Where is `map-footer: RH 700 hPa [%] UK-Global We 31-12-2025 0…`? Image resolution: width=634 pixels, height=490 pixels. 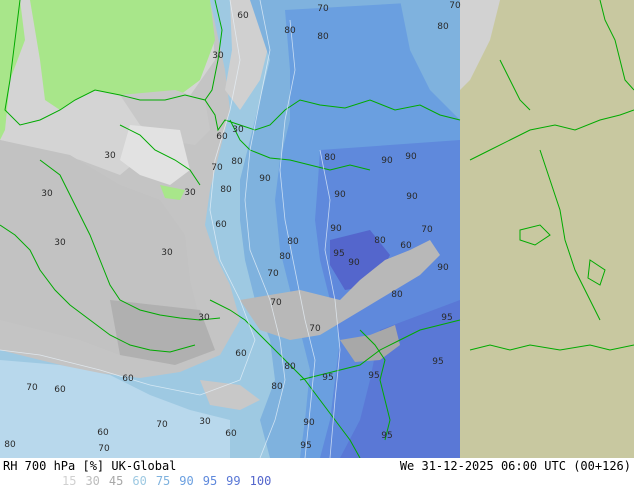 map-footer: RH 700 hPa [%] UK-Global We 31-12-2025 0… is located at coordinates (317, 474).